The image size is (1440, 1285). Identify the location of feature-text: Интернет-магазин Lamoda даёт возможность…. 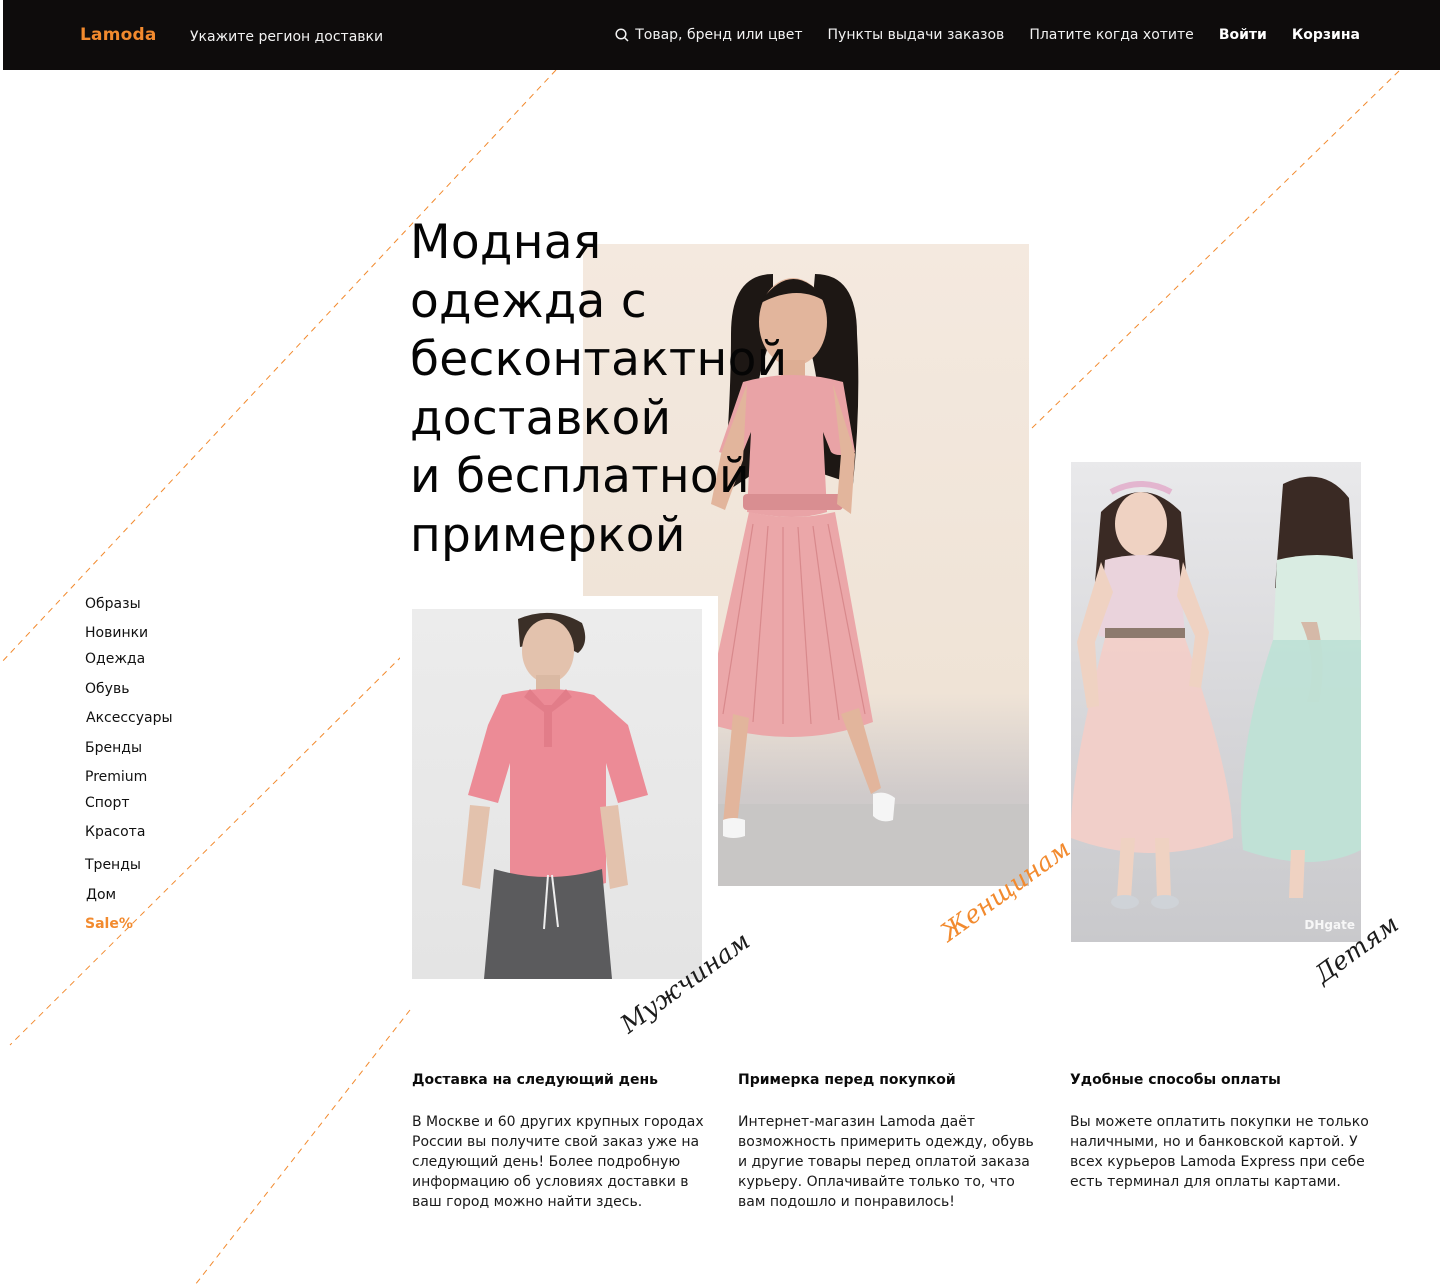
(886, 1162).